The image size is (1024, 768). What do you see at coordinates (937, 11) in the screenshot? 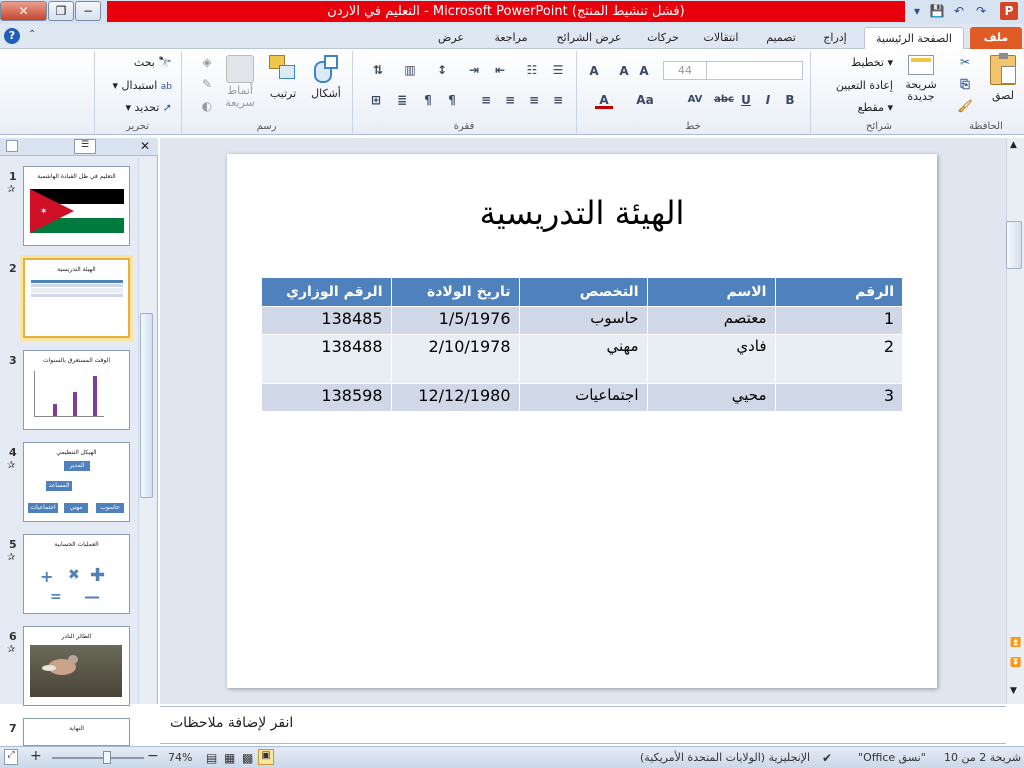
I see `save-icon: 💾` at bounding box center [937, 11].